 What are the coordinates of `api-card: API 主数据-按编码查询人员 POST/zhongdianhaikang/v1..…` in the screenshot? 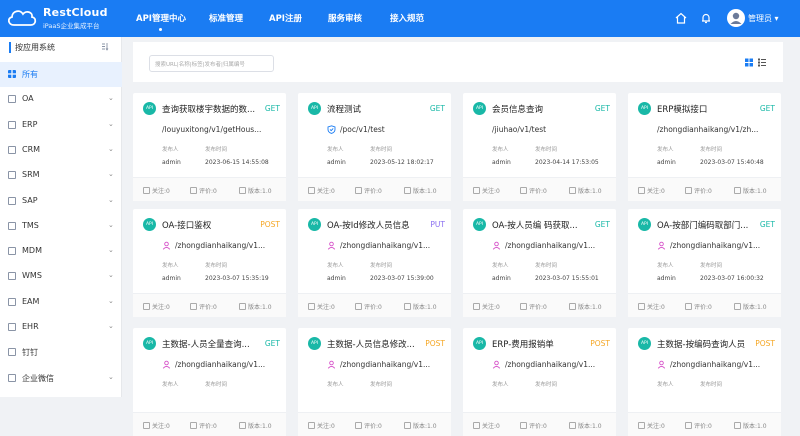 It's located at (704, 382).